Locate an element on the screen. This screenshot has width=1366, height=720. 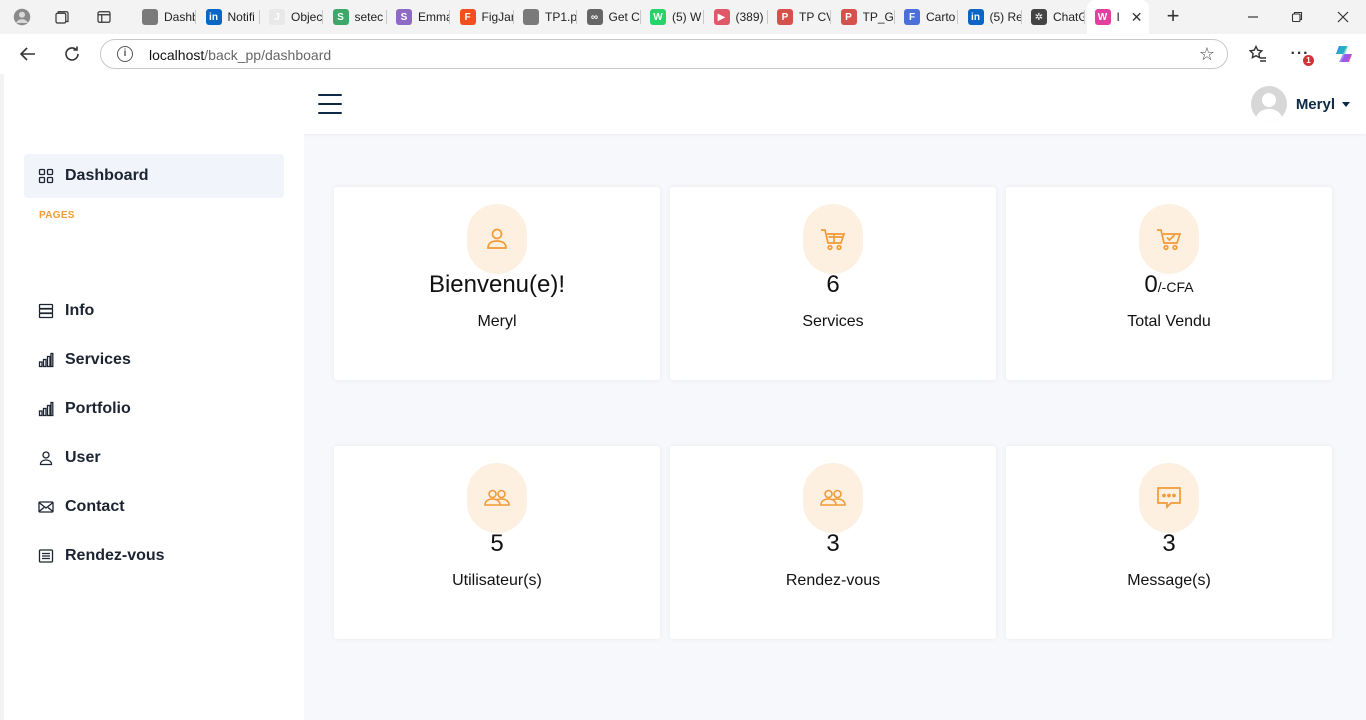
tab-title: (389) is located at coordinates (749, 17).